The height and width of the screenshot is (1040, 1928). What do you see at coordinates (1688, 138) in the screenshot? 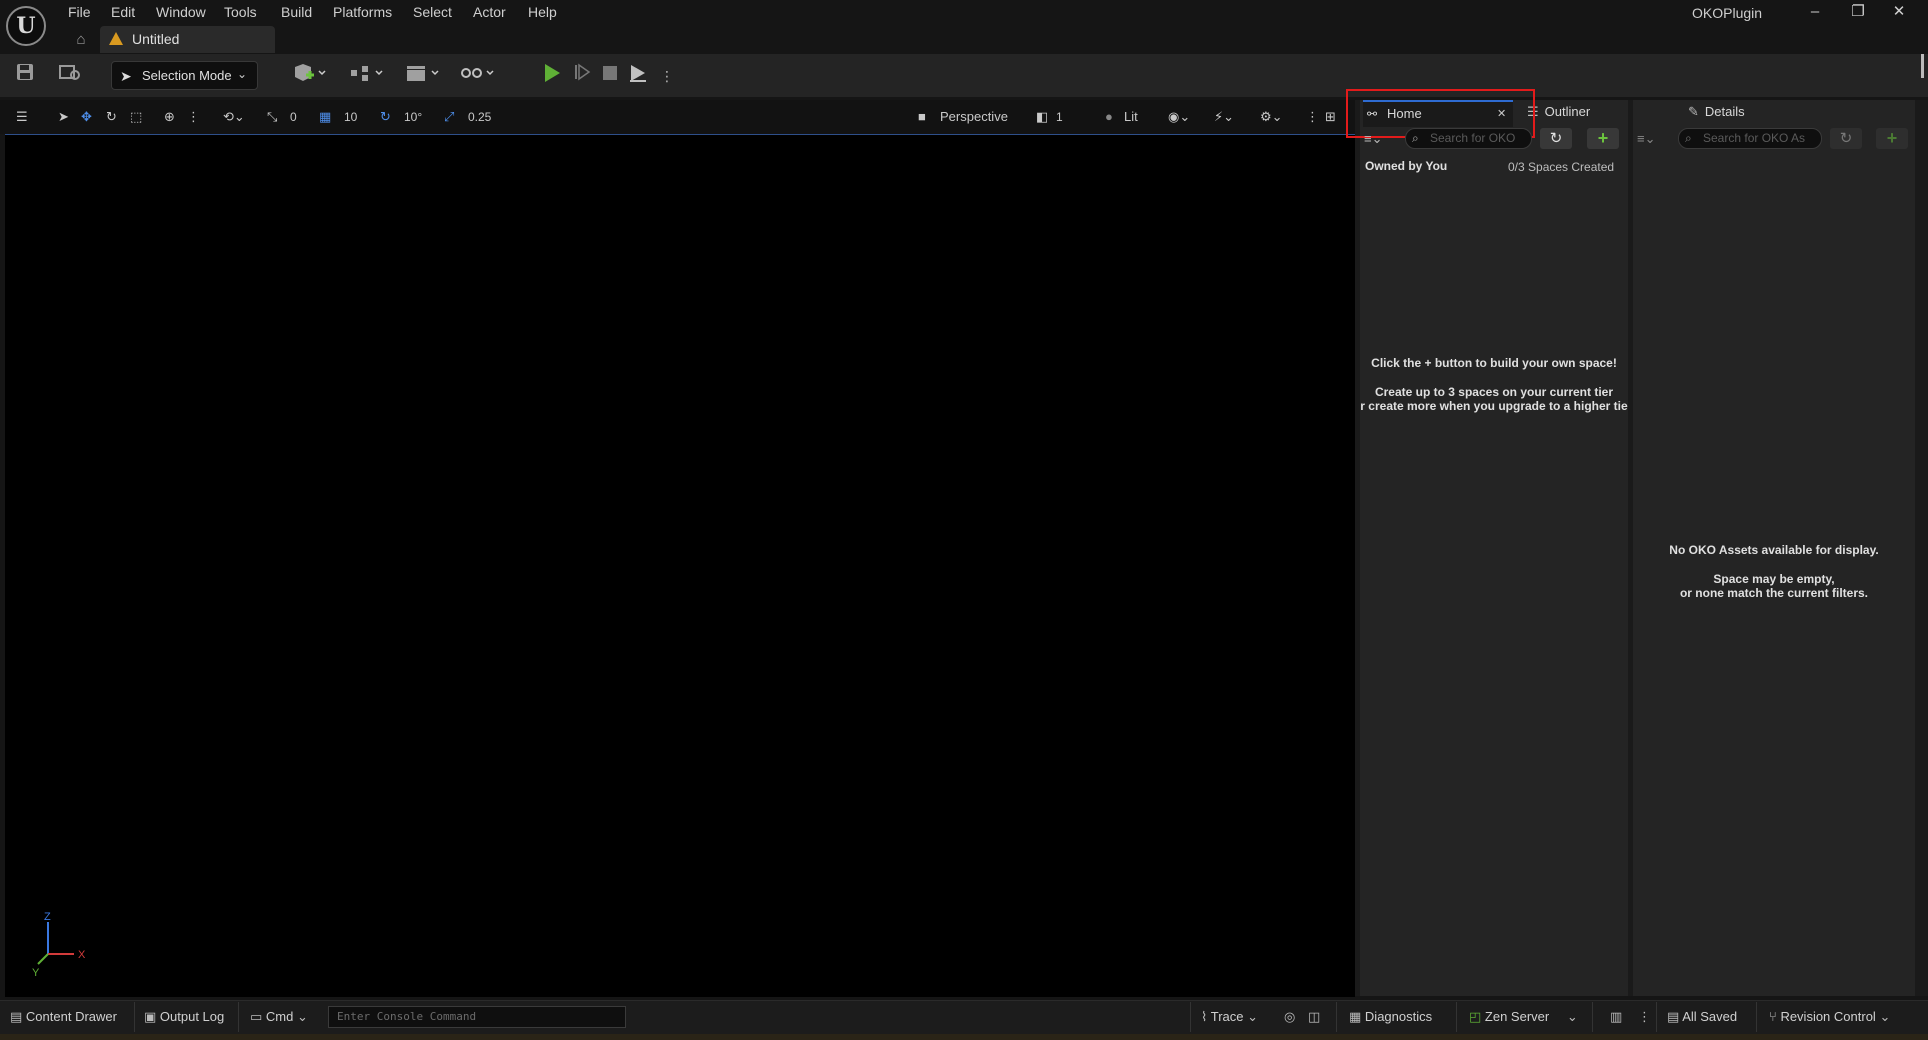
I see `details-search-icon: ⌕` at bounding box center [1688, 138].